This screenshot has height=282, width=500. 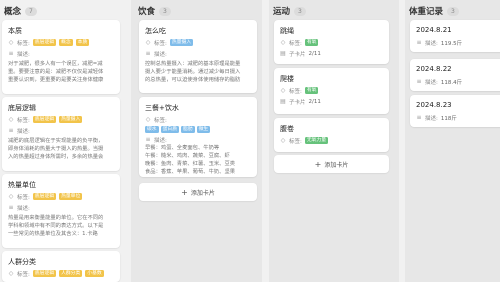 I want to click on tag-row: ◇ 标签: 底层逻辑 概念 本质, so click(x=49, y=42).